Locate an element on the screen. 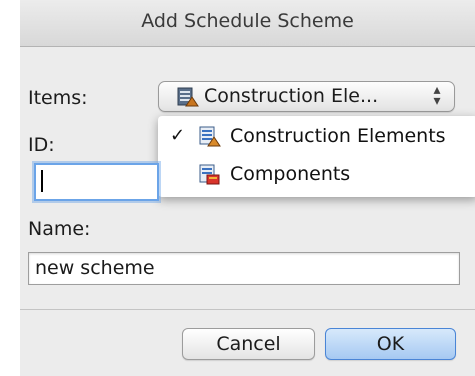  title-bar: Add Schedule Scheme is located at coordinates (247, 23).